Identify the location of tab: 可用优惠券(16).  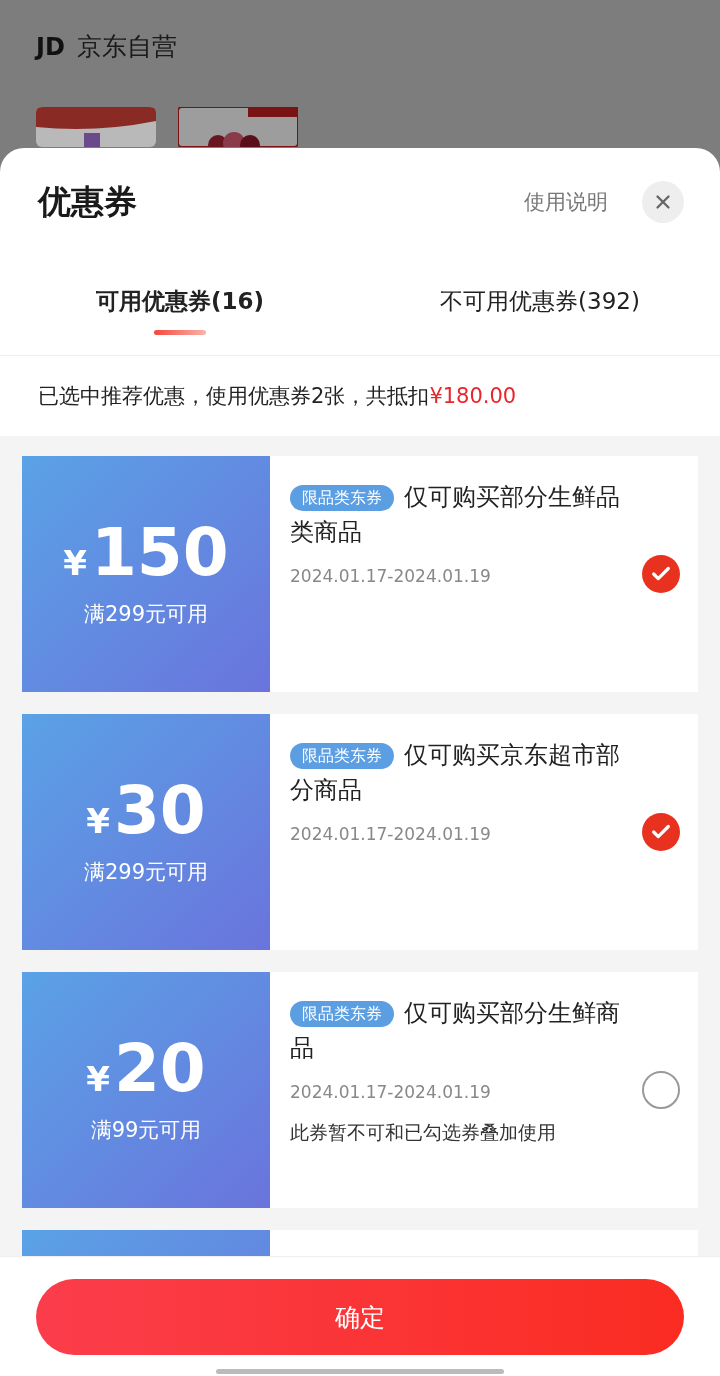
(180, 305).